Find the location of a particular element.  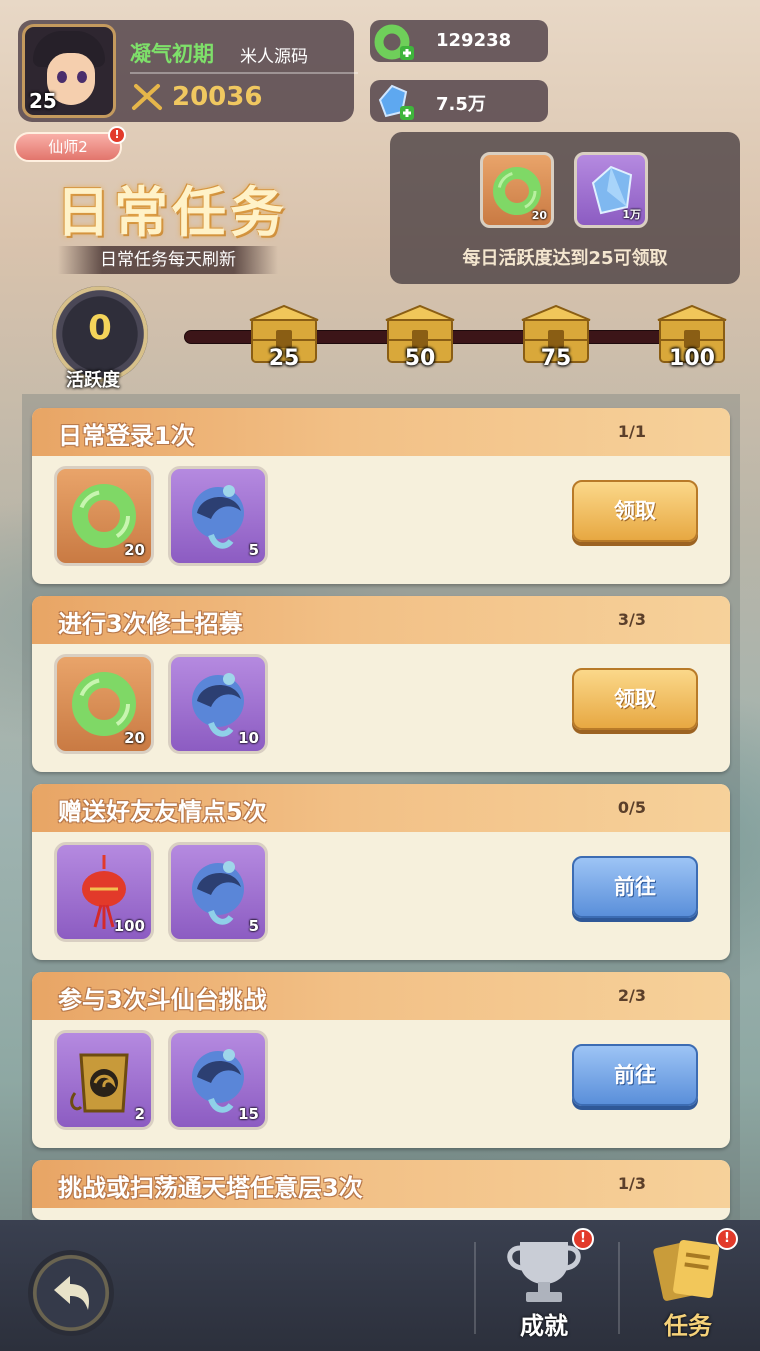

crystal-amount: 7.5万 is located at coordinates (461, 104).